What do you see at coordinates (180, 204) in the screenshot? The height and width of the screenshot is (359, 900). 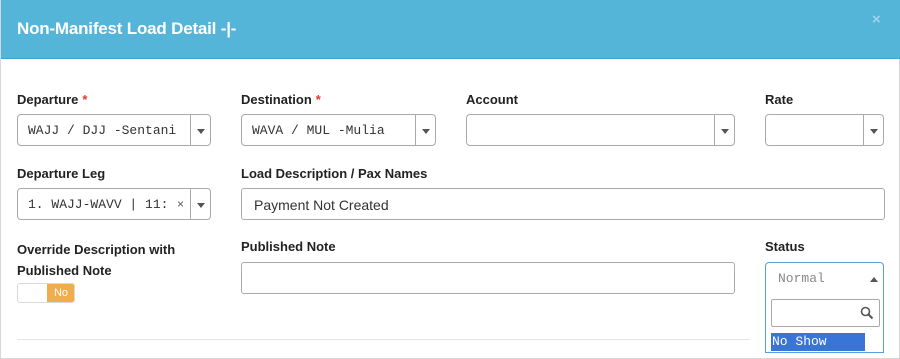 I see `clear-icon: ×` at bounding box center [180, 204].